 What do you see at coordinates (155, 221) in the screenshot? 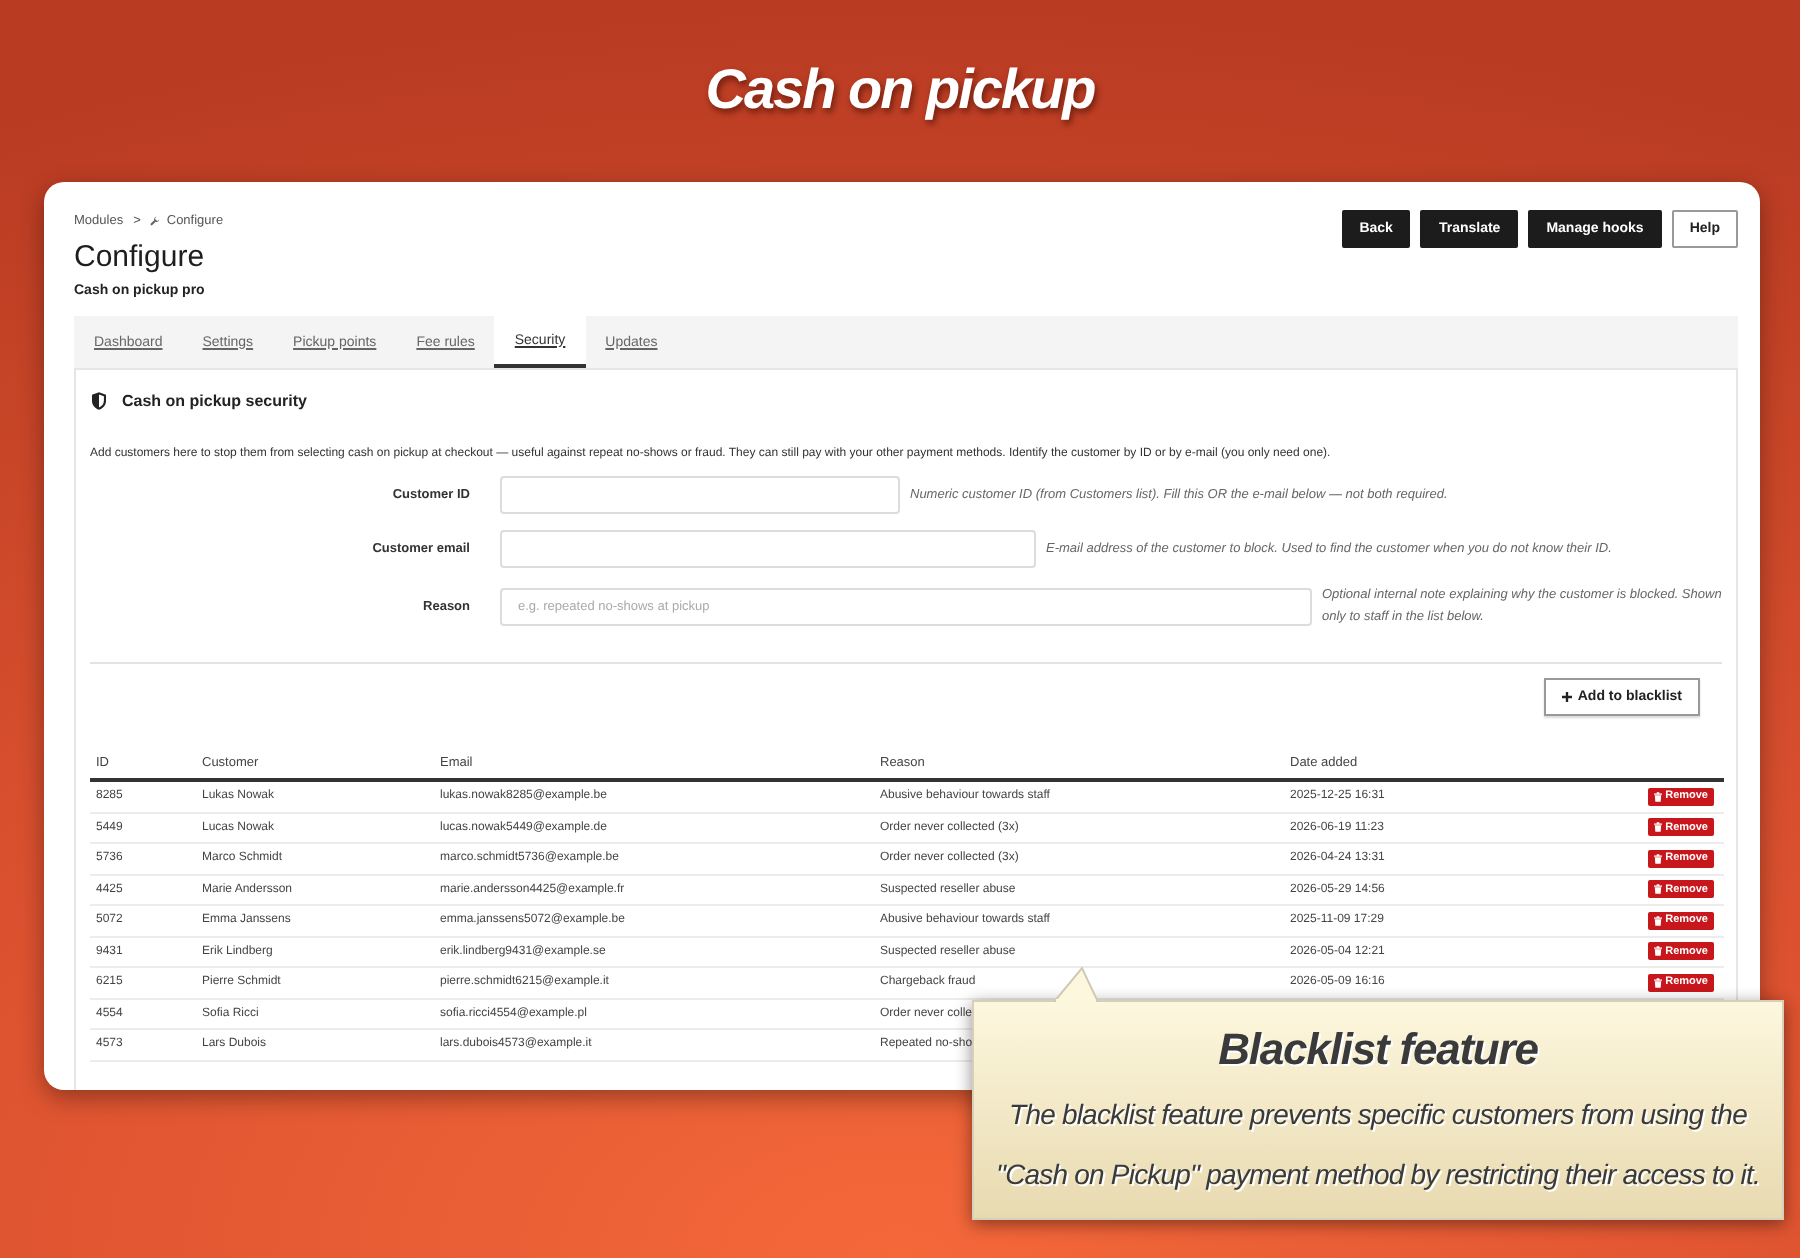
I see `wrench-icon` at bounding box center [155, 221].